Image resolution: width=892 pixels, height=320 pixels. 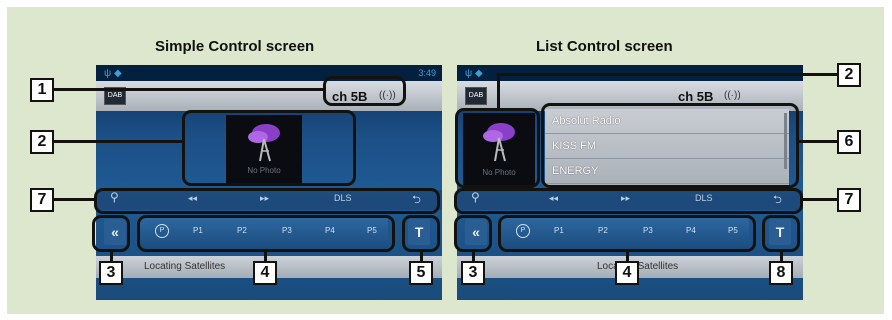 I want to click on status-text: Locating Satellites, so click(x=185, y=266).